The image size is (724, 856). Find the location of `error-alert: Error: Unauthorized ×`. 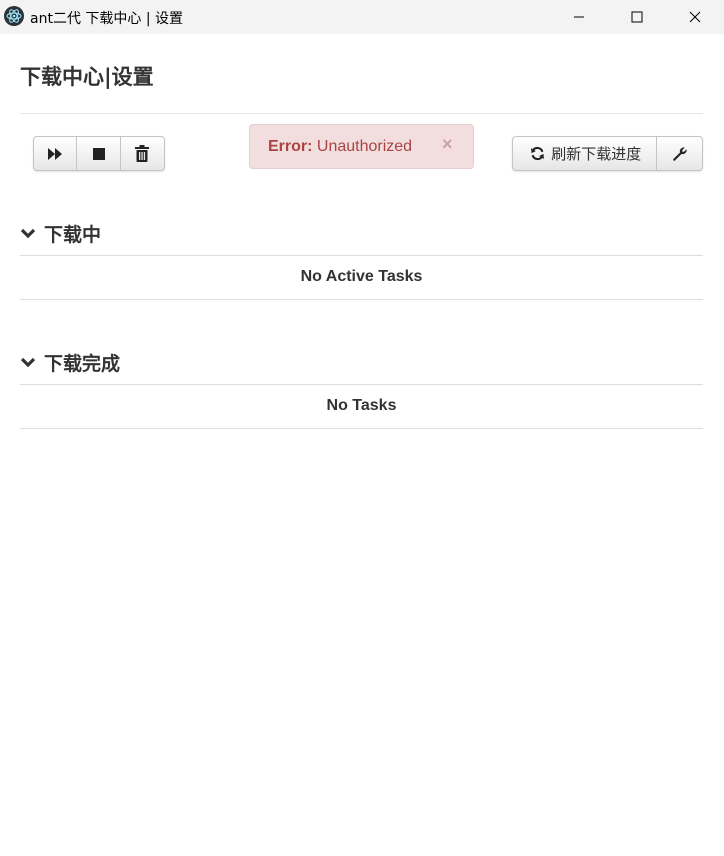

error-alert: Error: Unauthorized × is located at coordinates (361, 146).